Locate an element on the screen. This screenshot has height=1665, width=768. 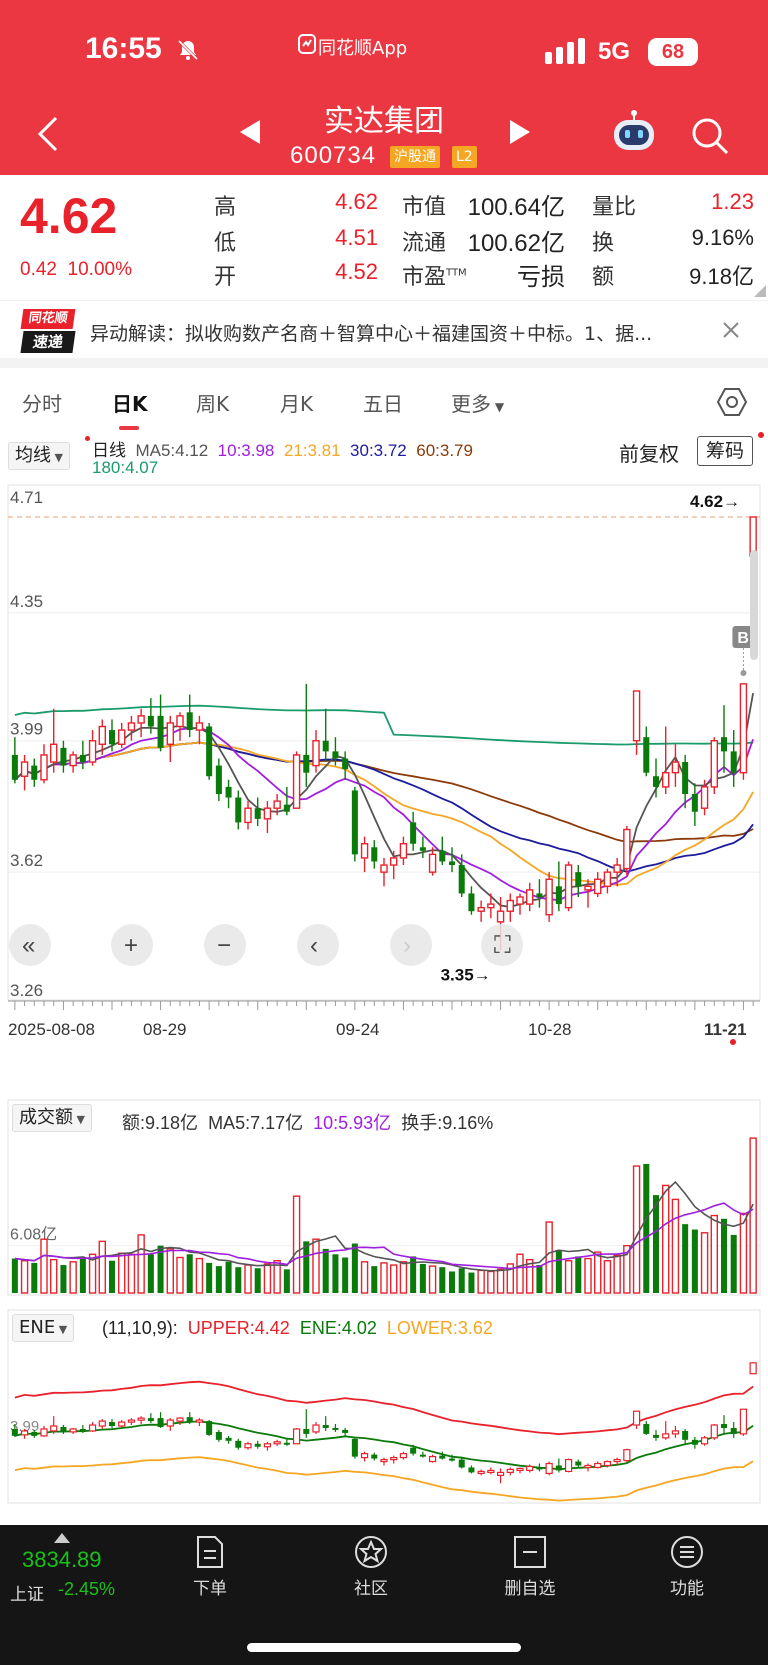
next-stock-icon is located at coordinates (519, 132).